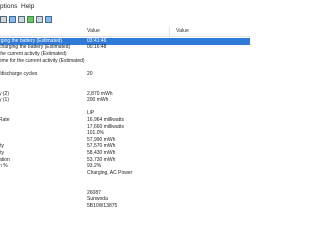 The width and height of the screenshot is (320, 250). Describe the element at coordinates (105, 126) in the screenshot. I see `value-cell: 17,660 milliwatts` at that location.